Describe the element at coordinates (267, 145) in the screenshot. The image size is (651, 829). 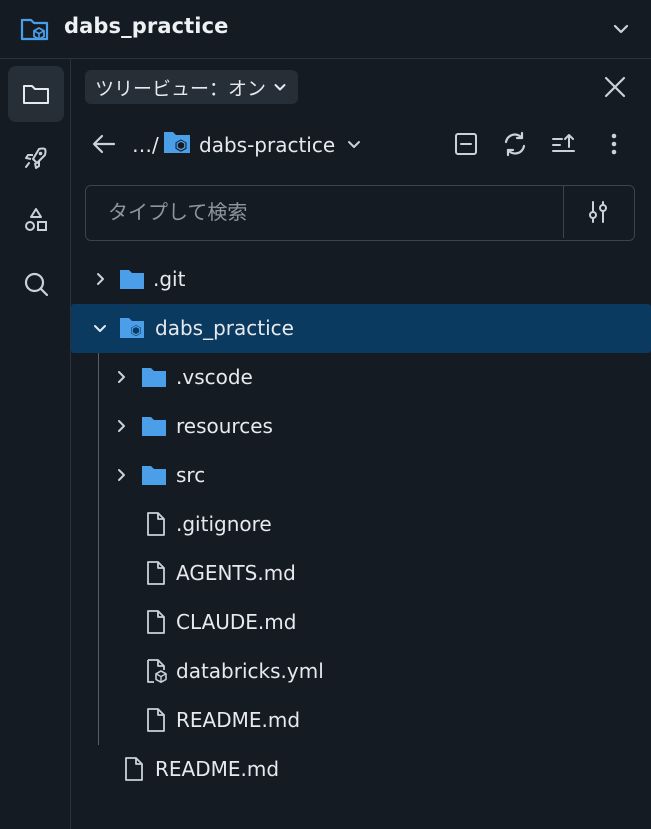
I see `breadcrumb-current: dabs-practice` at that location.